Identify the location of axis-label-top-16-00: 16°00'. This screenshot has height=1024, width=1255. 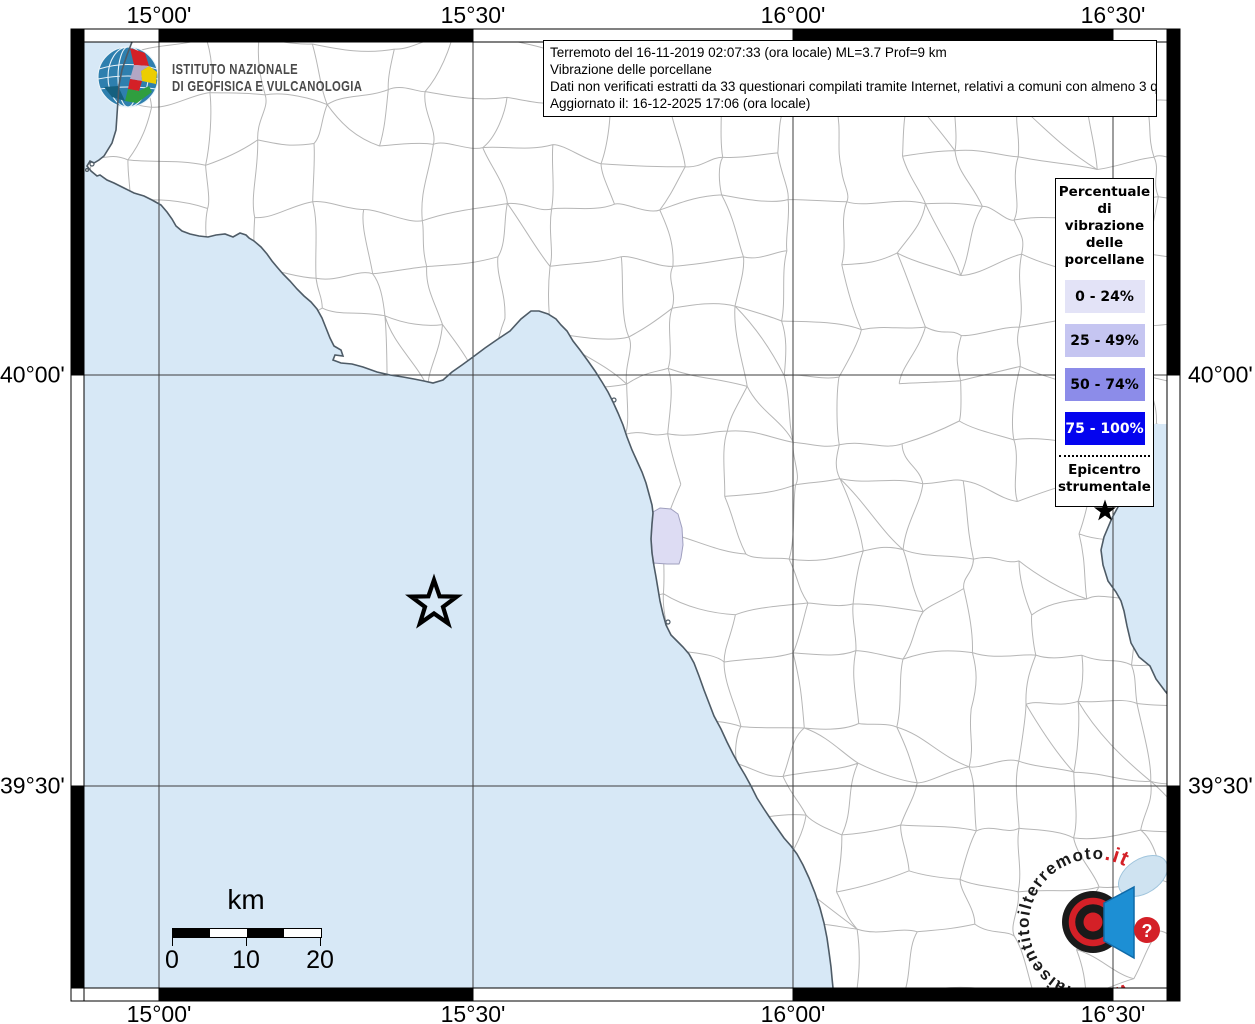
(793, 15).